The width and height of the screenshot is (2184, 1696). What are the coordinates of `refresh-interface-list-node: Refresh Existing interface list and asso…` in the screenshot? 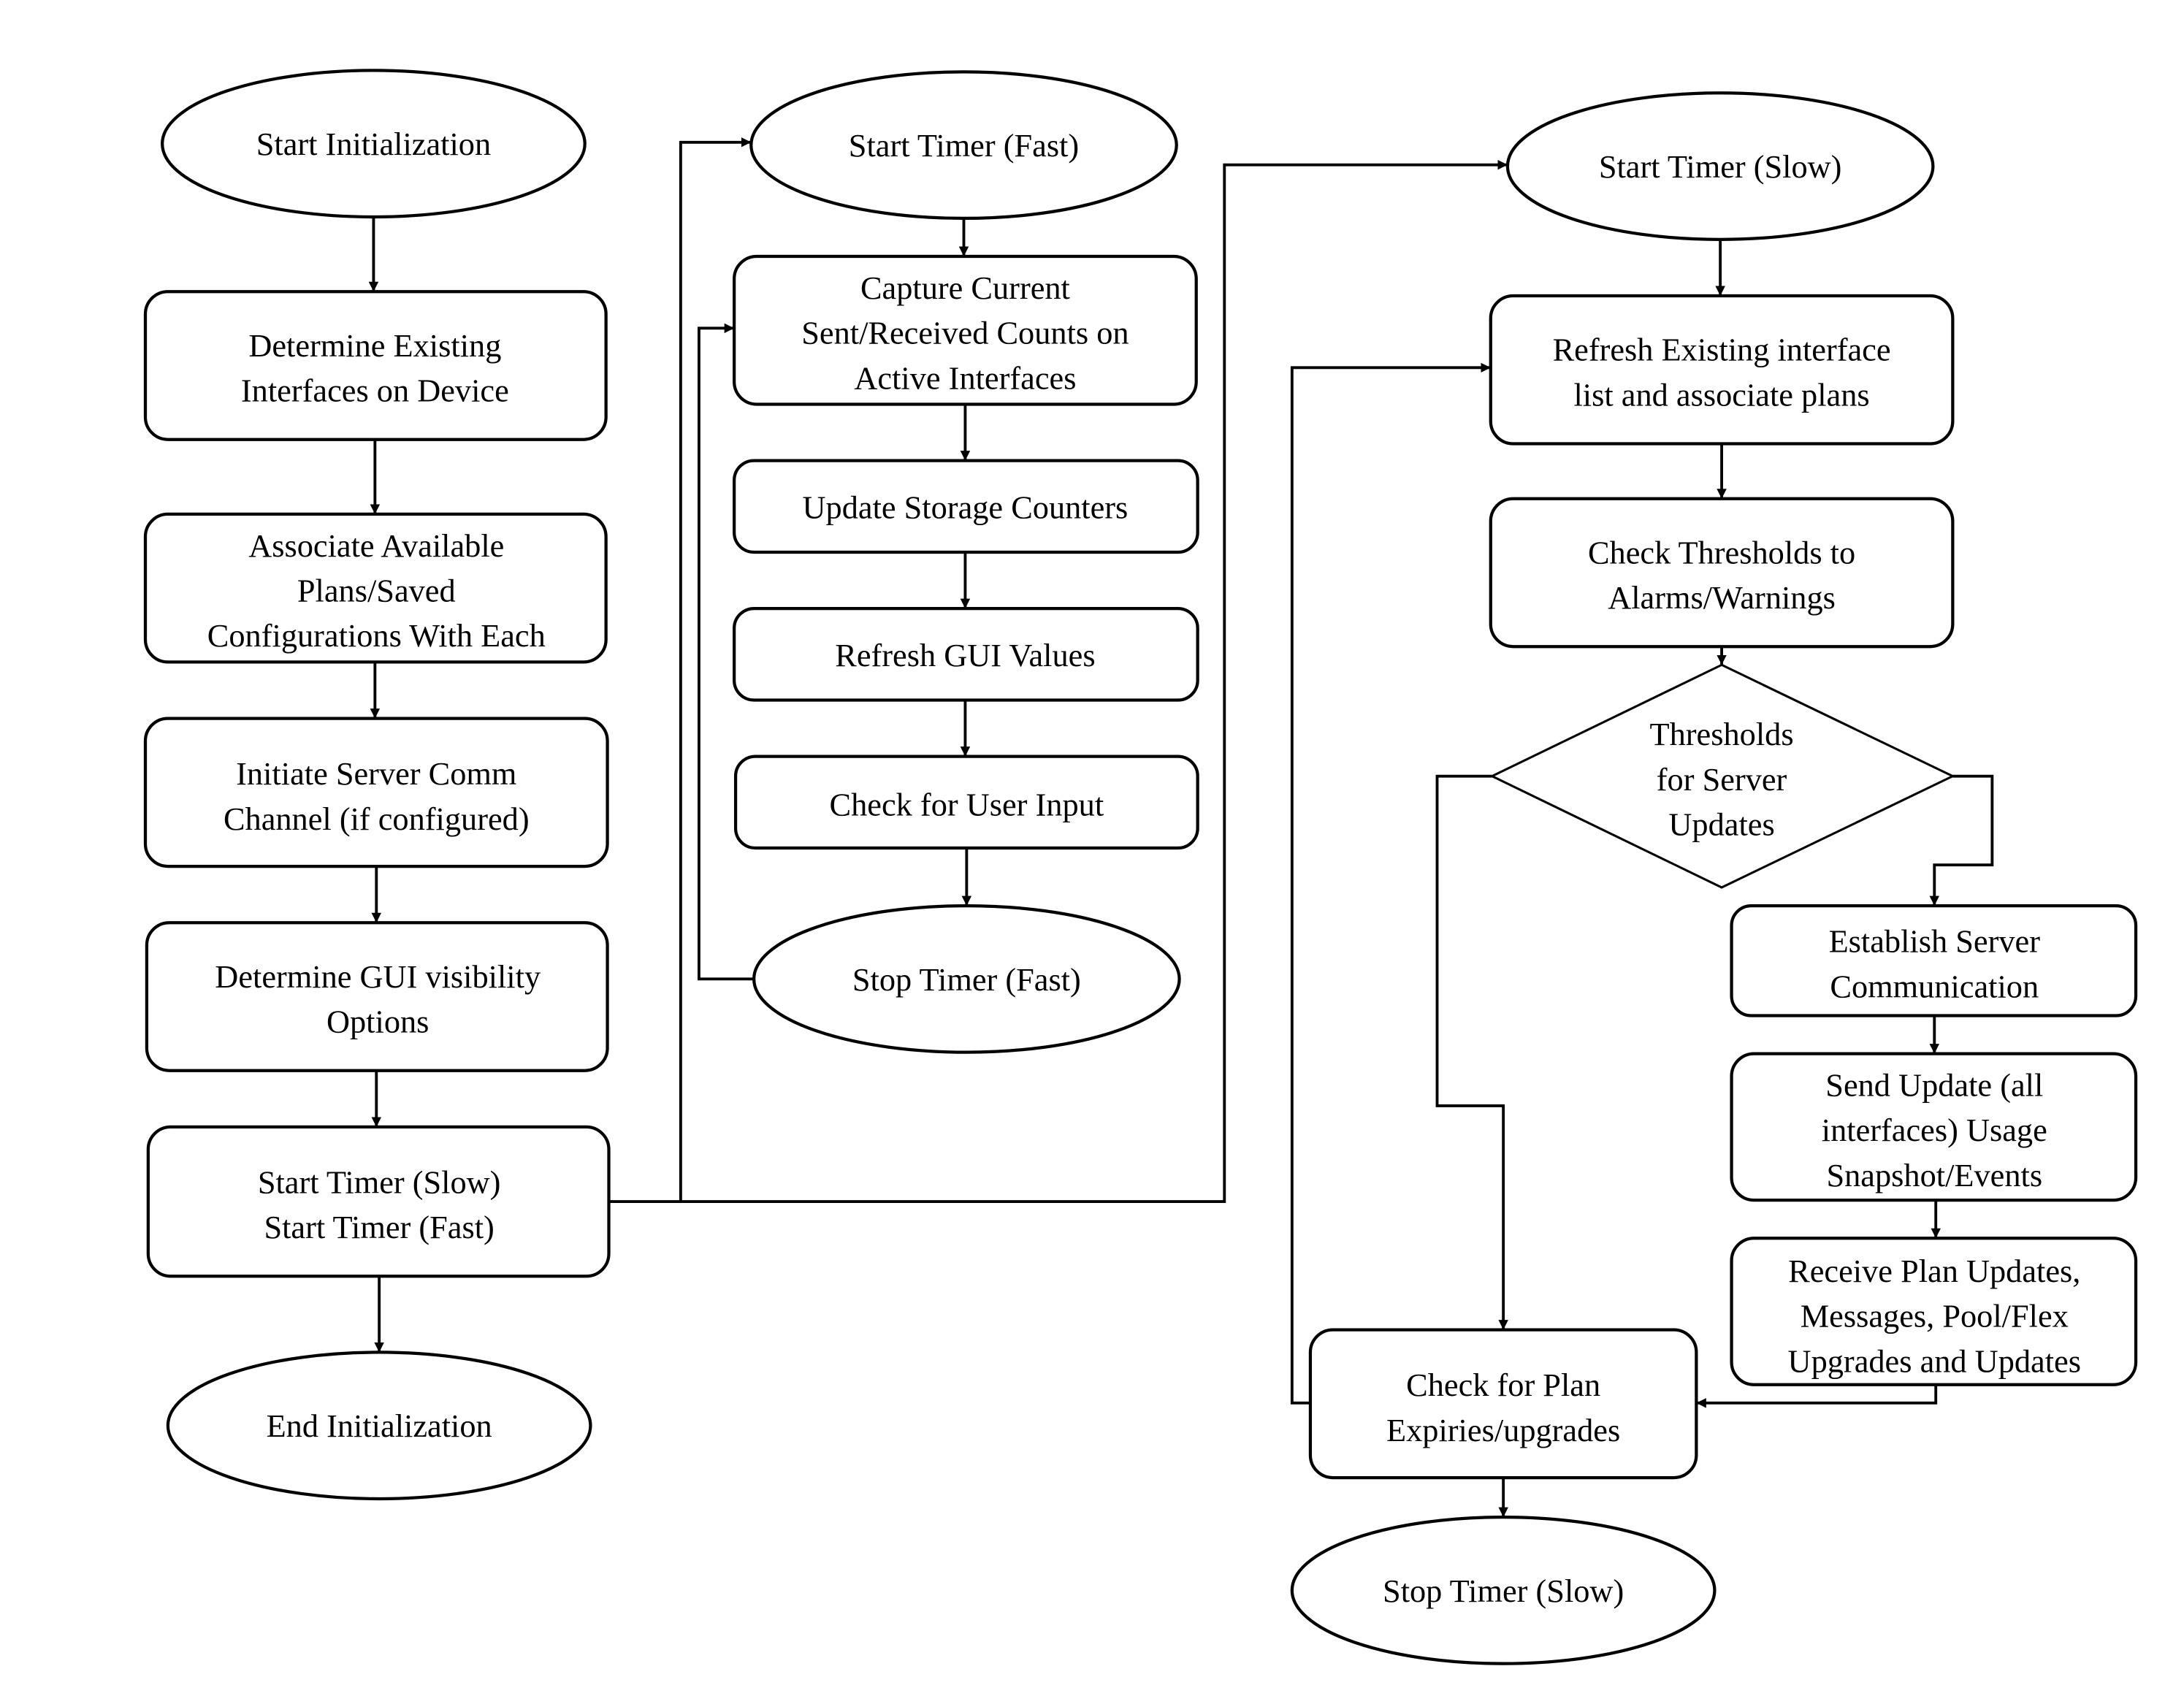 It's located at (1722, 370).